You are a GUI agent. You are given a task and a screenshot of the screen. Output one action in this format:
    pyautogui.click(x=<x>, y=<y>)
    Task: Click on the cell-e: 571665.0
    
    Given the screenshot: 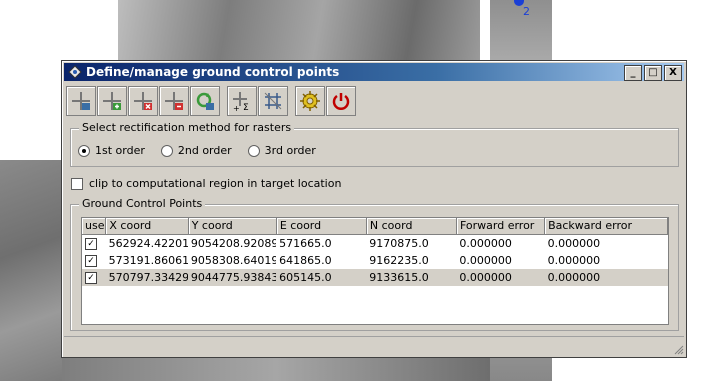 What is the action you would take?
    pyautogui.click(x=321, y=243)
    